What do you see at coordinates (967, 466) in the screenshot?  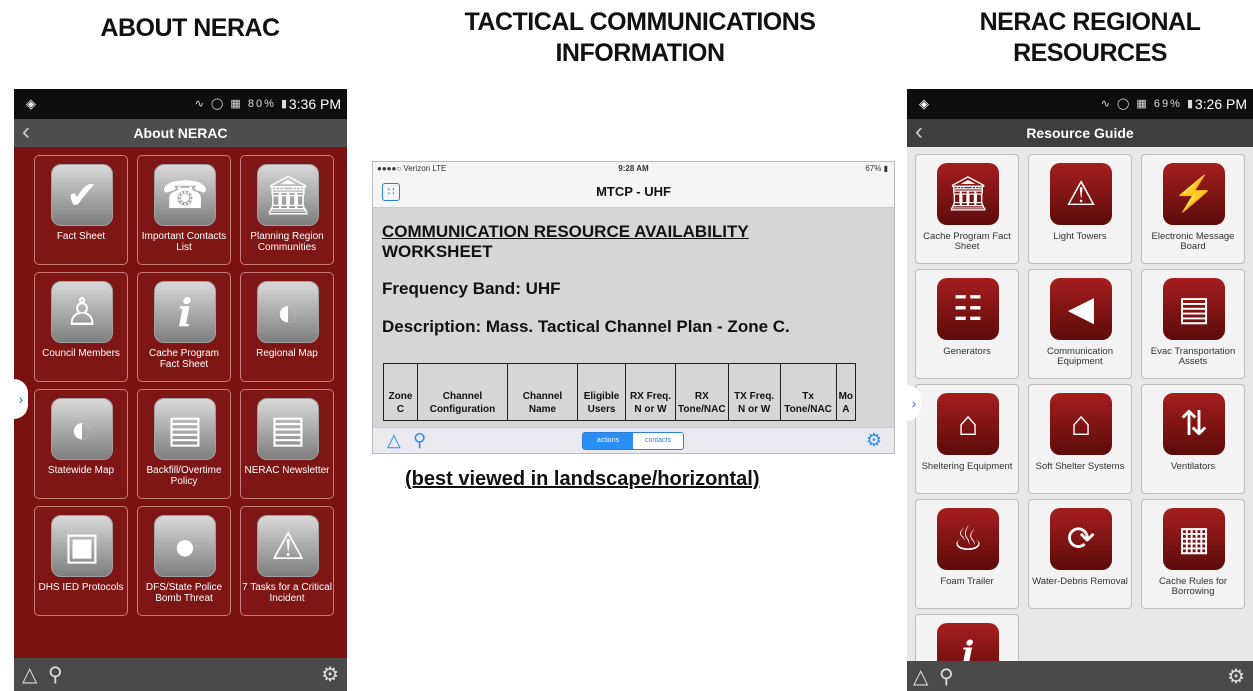 I see `tile-label: Sheltering Equipment` at bounding box center [967, 466].